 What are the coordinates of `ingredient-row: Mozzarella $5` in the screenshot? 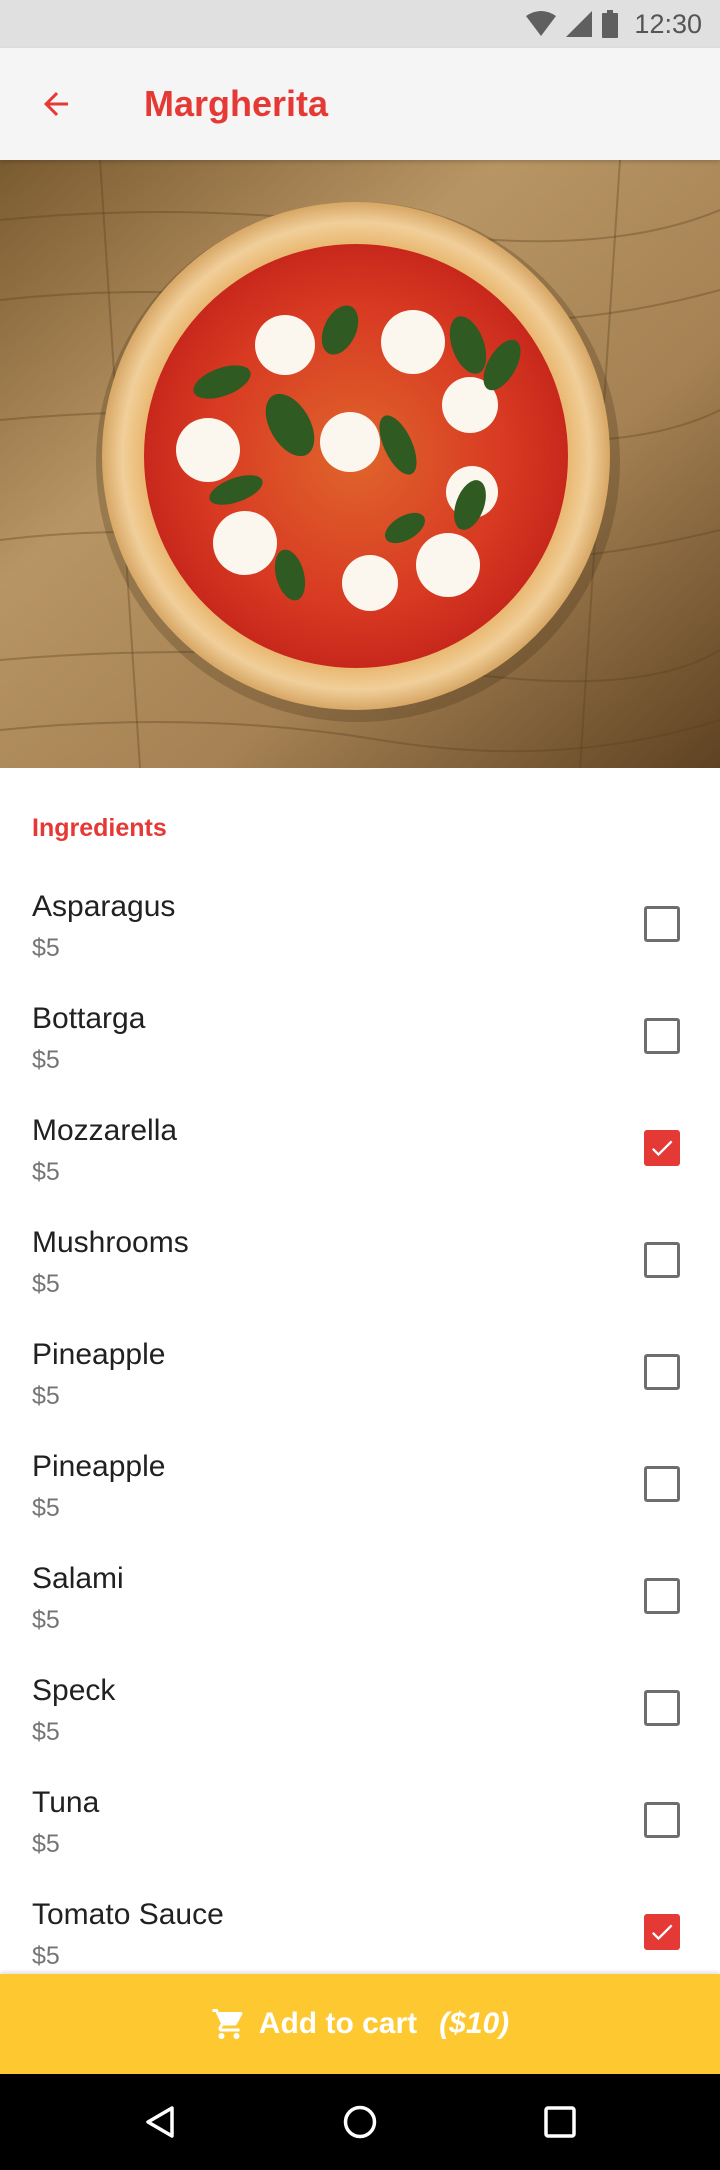 It's located at (360, 1158).